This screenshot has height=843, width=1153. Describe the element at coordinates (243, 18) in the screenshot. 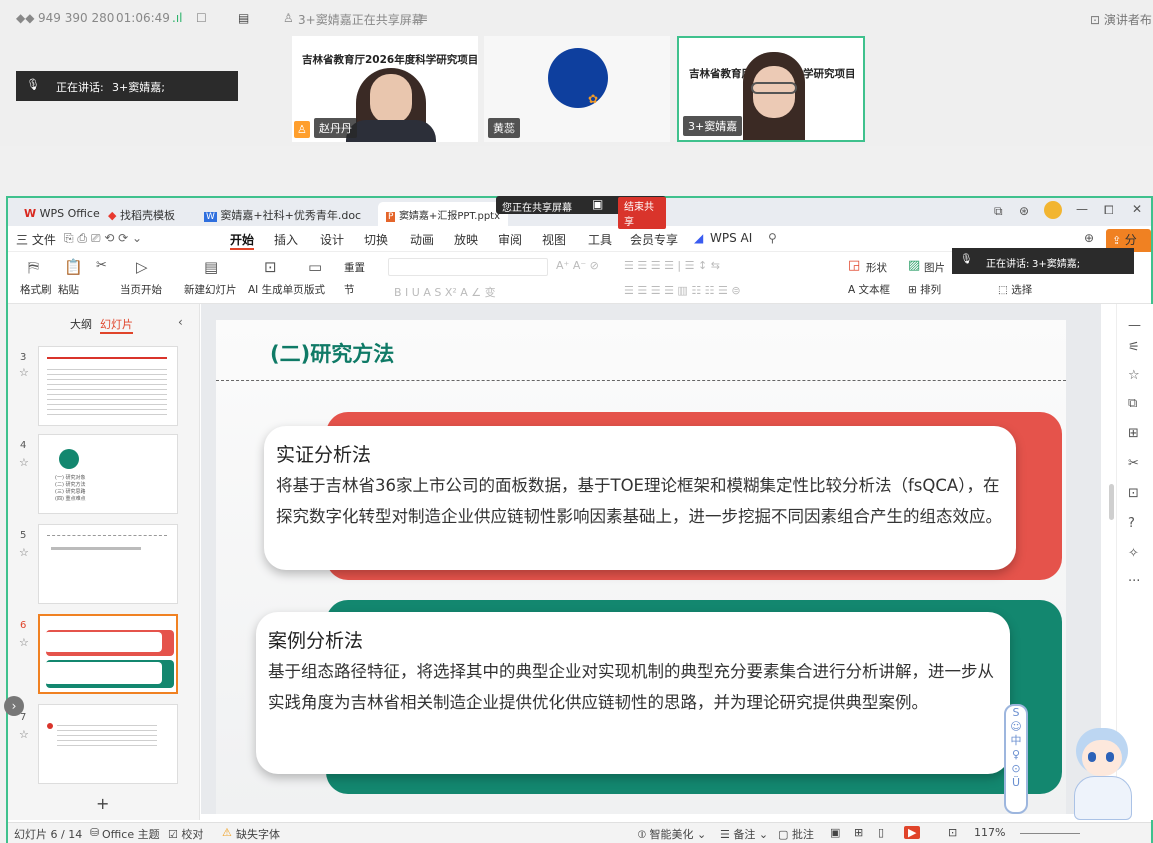

I see `doc-icon: ▤` at that location.